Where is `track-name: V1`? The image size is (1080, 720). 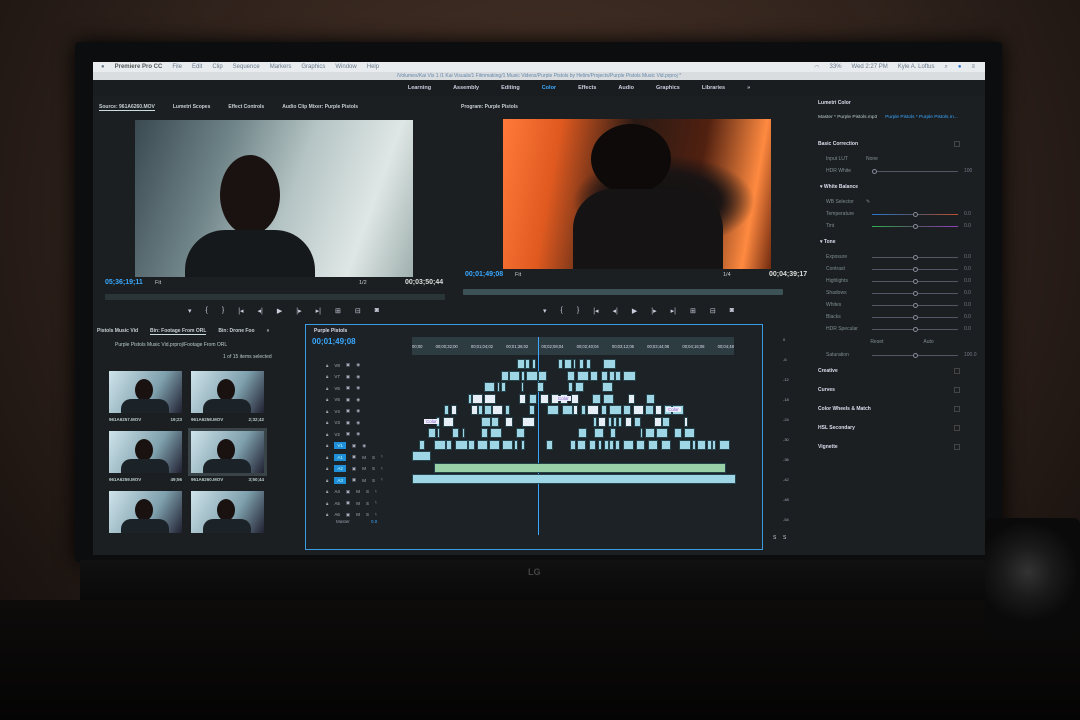
track-name: V1 is located at coordinates (340, 445).